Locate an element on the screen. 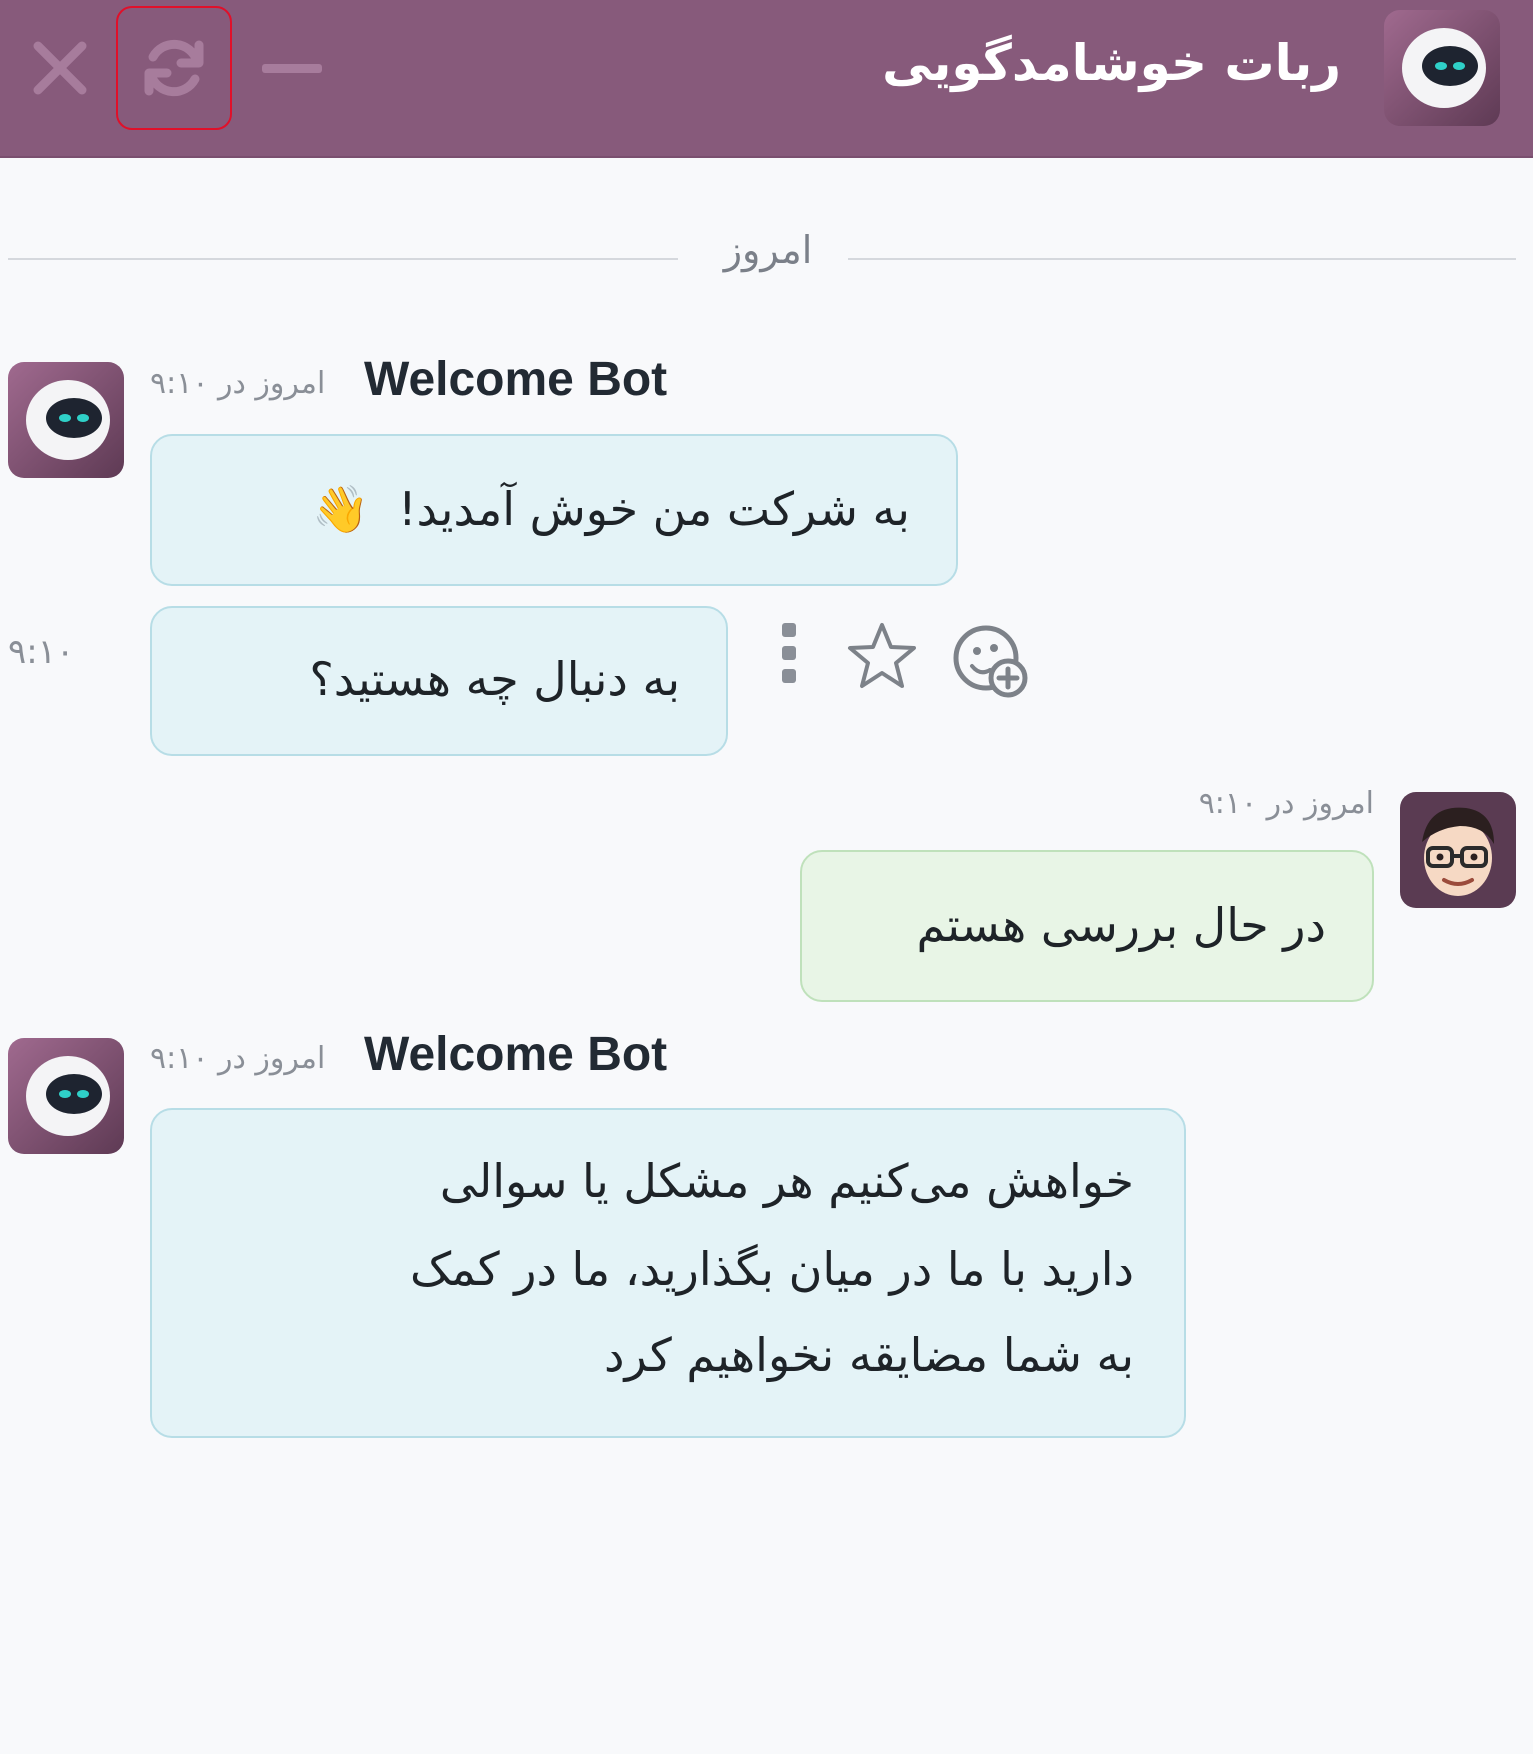 Image resolution: width=1533 pixels, height=1754 pixels. user-avatar is located at coordinates (1458, 850).